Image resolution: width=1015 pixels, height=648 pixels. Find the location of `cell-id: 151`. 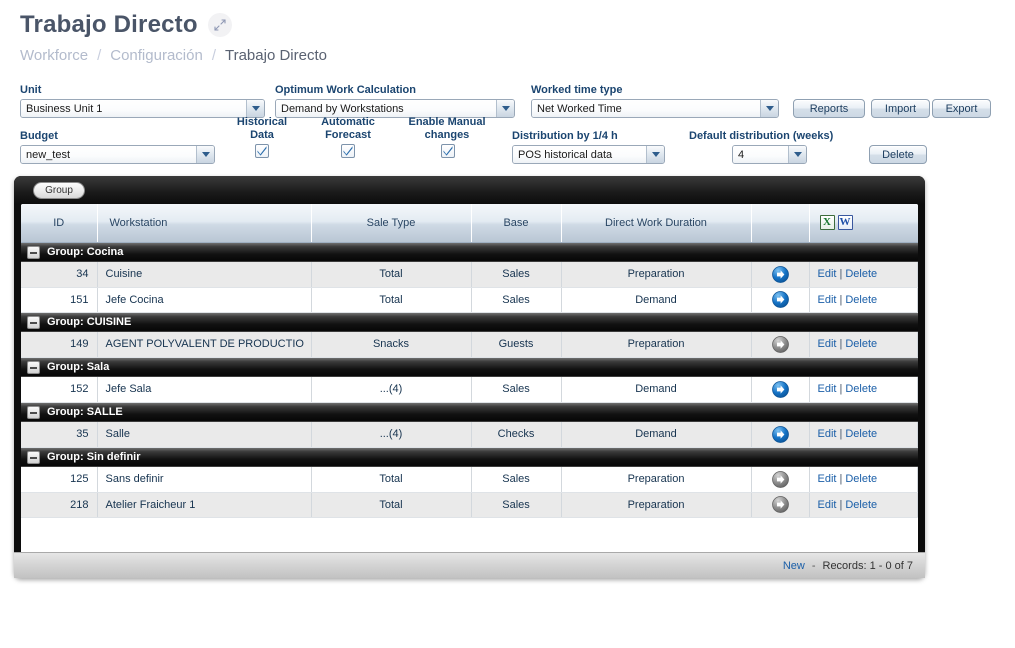

cell-id: 151 is located at coordinates (59, 300).